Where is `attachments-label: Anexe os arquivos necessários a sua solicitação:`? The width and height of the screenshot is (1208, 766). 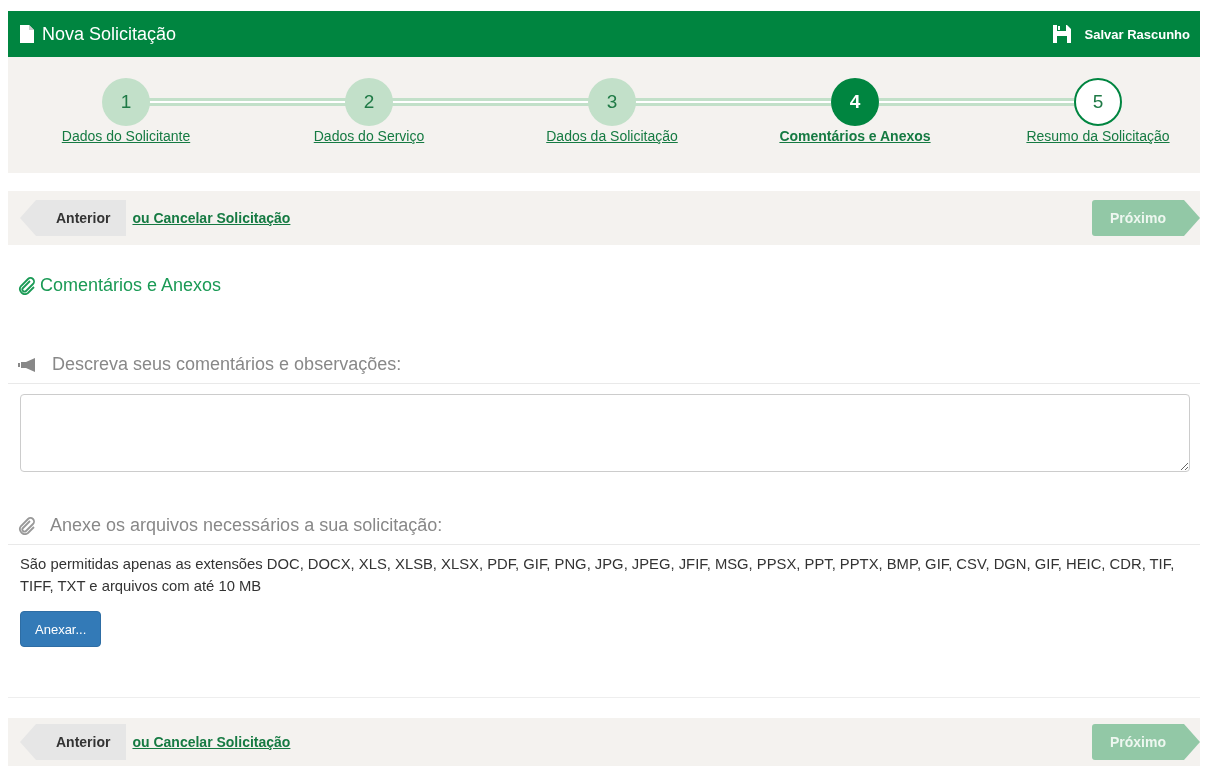 attachments-label: Anexe os arquivos necessários a sua solicitação: is located at coordinates (246, 525).